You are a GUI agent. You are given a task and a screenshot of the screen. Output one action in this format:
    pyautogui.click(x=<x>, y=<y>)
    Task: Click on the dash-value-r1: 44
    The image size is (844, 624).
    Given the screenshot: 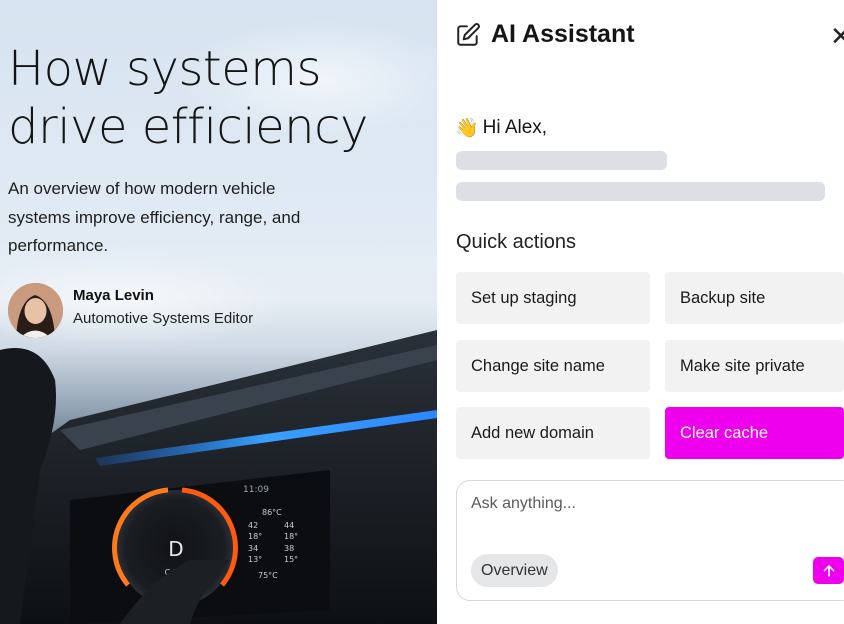 What is the action you would take?
    pyautogui.click(x=289, y=525)
    